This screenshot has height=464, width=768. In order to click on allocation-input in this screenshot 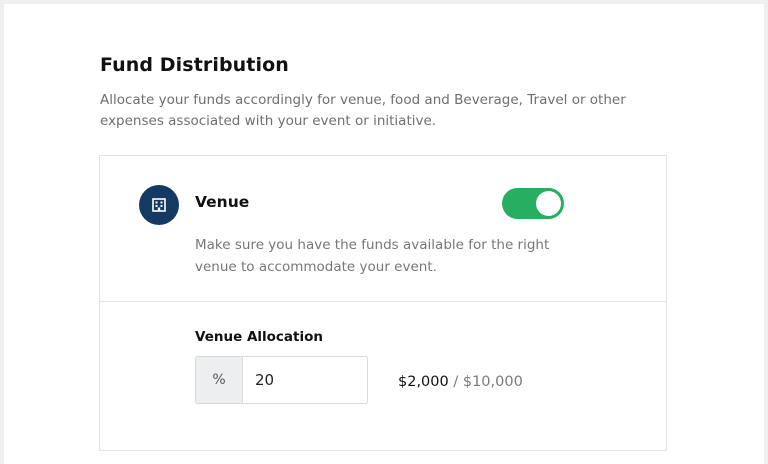, I will do `click(305, 380)`.